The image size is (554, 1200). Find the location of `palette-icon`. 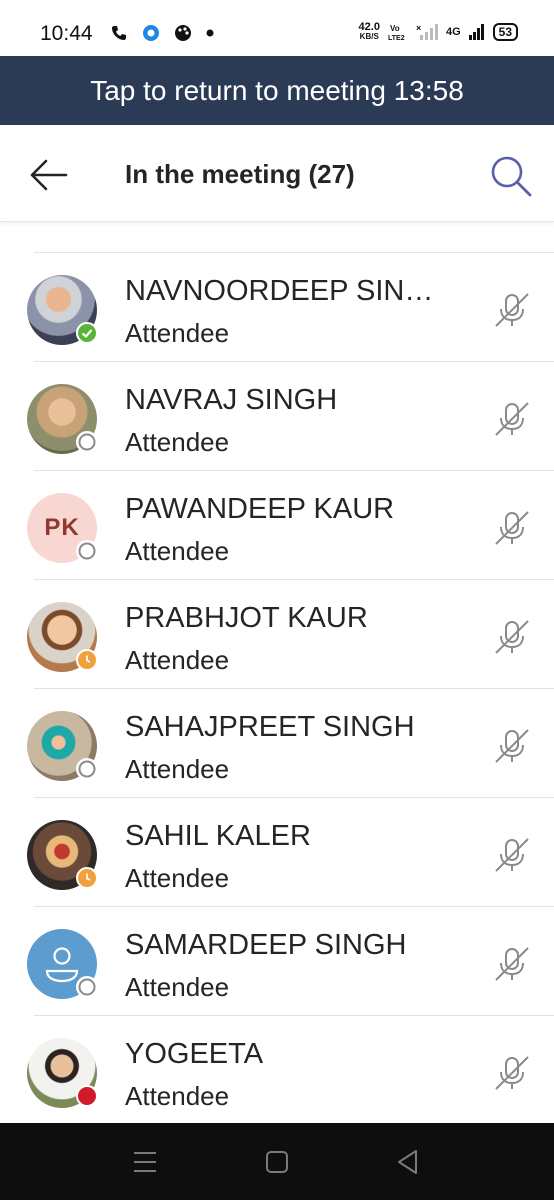

palette-icon is located at coordinates (183, 33).